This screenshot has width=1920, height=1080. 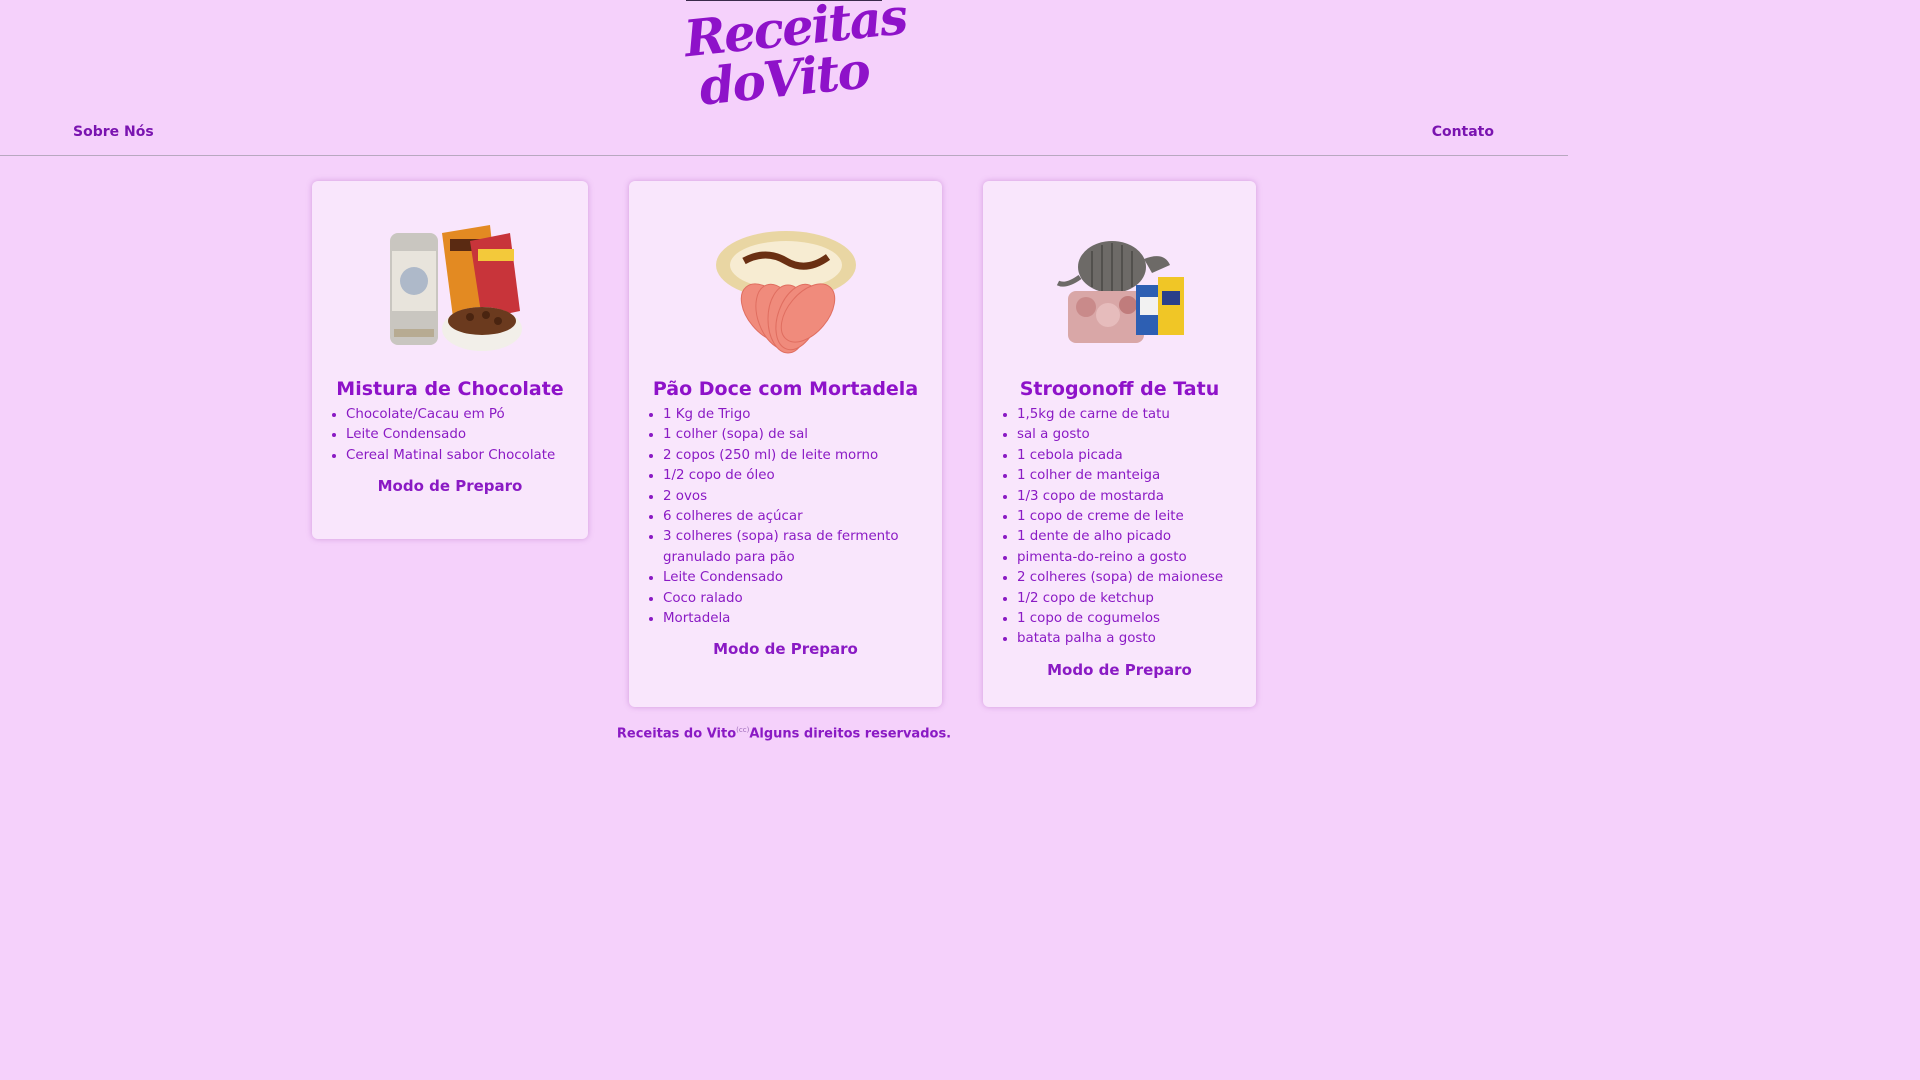 What do you see at coordinates (805, 517) in the screenshot?
I see `ingredient-item: 6 colheres de açúcar` at bounding box center [805, 517].